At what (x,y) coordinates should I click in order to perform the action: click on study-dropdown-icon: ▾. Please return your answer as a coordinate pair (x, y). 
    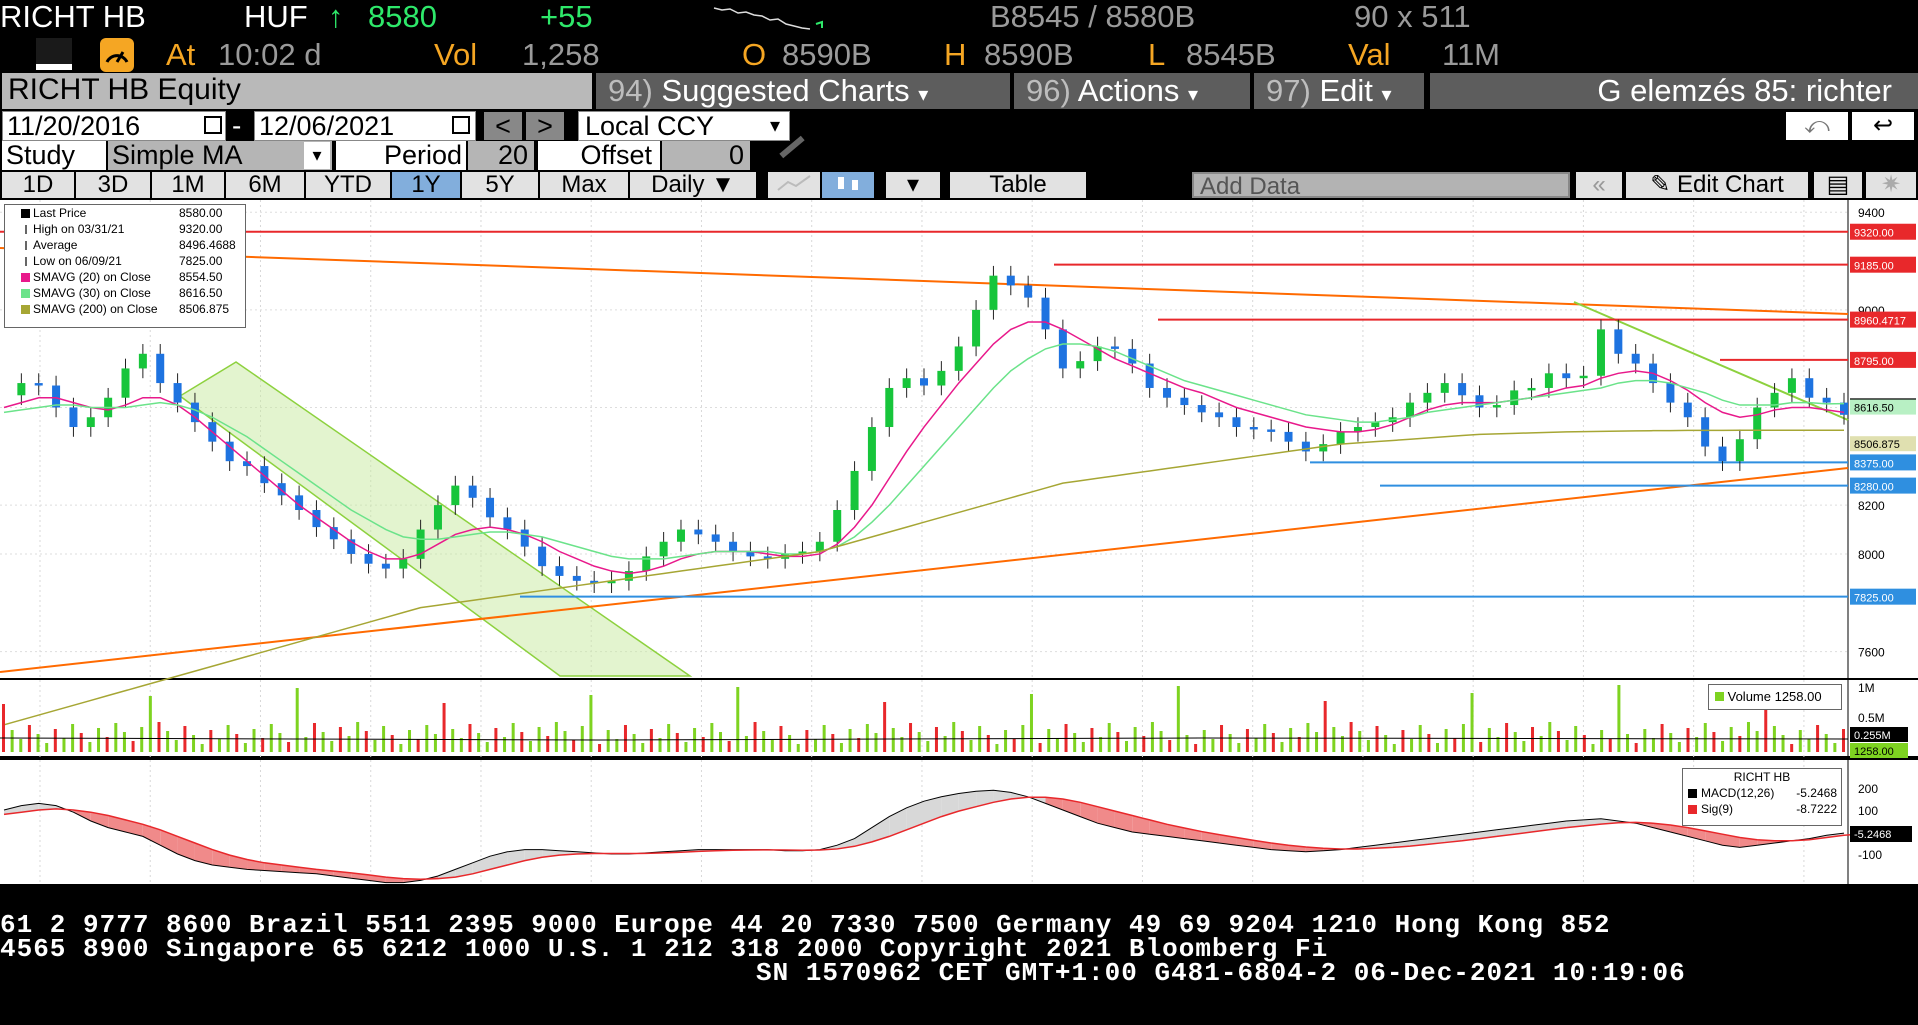
    Looking at the image, I should click on (317, 155).